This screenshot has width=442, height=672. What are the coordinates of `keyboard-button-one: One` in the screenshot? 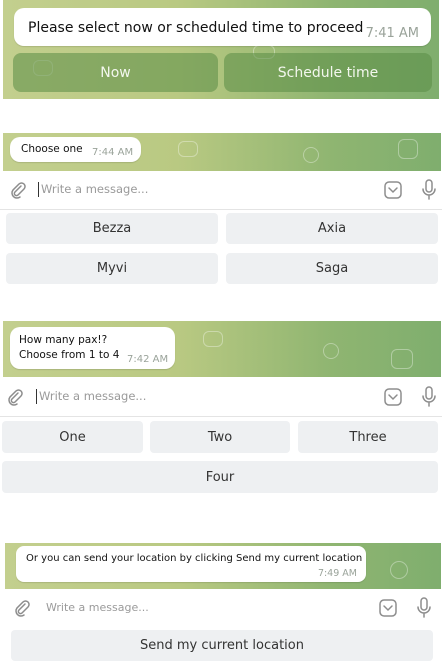 It's located at (72, 437).